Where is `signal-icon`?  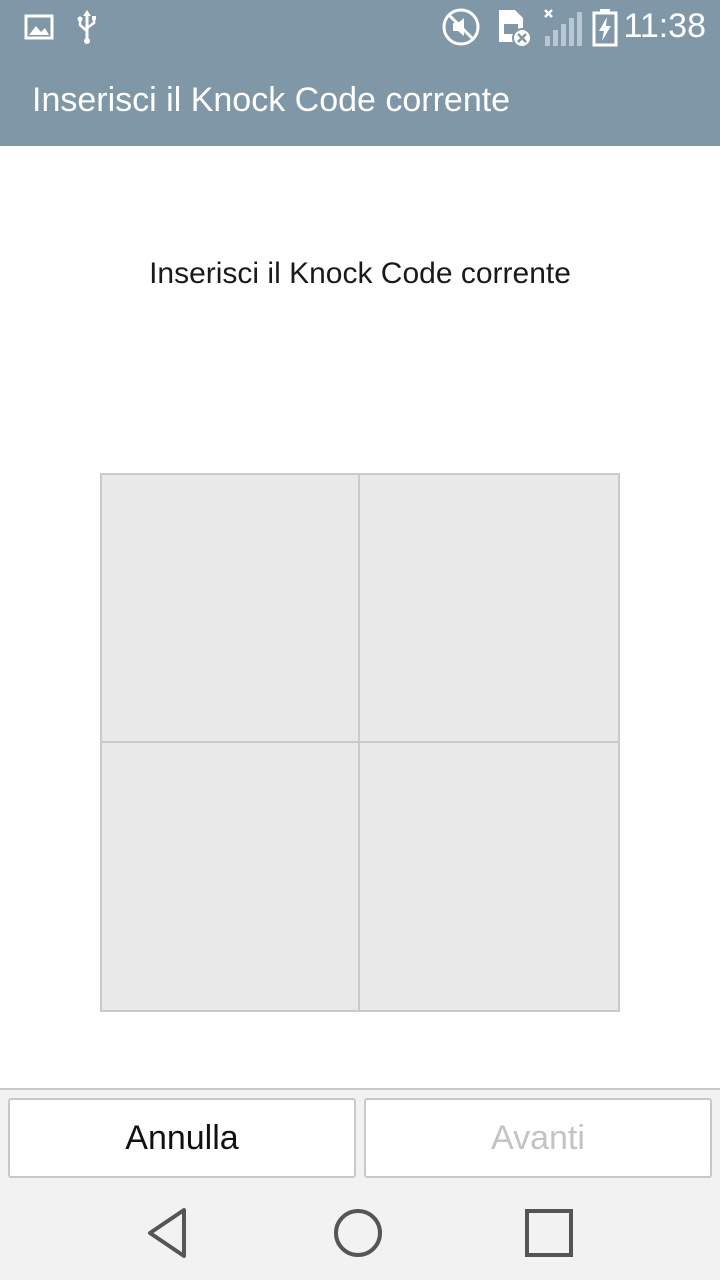
signal-icon is located at coordinates (562, 27).